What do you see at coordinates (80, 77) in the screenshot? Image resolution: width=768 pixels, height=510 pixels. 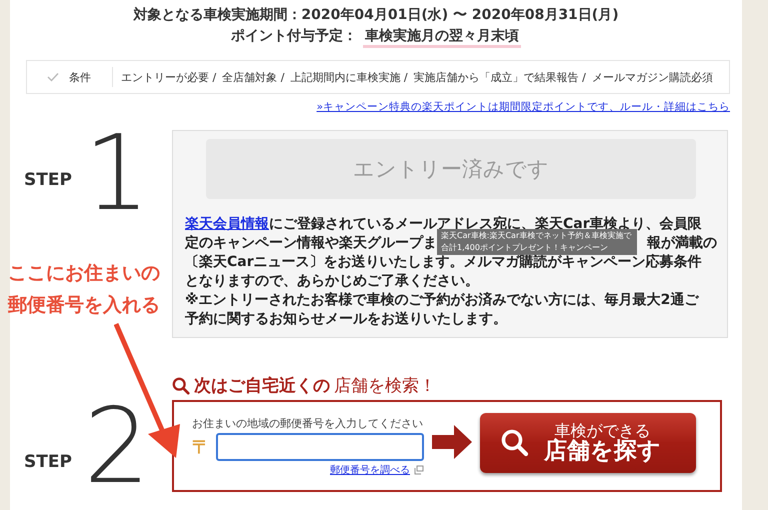 I see `conditions-label: 条件` at bounding box center [80, 77].